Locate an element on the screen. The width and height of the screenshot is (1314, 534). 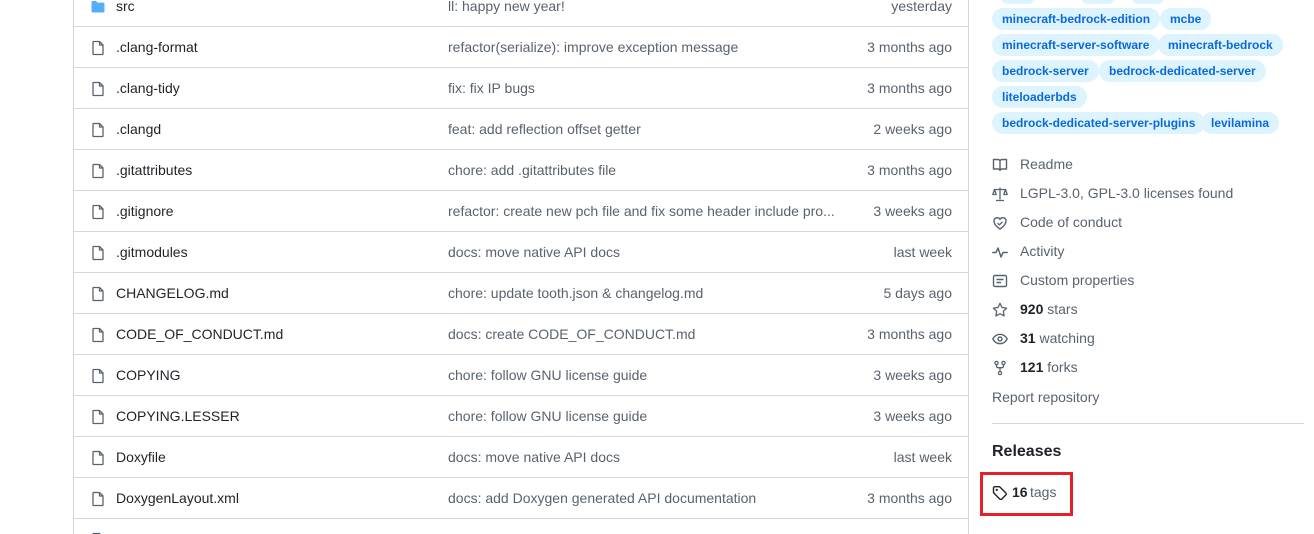
tags-word: tags is located at coordinates (1043, 492).